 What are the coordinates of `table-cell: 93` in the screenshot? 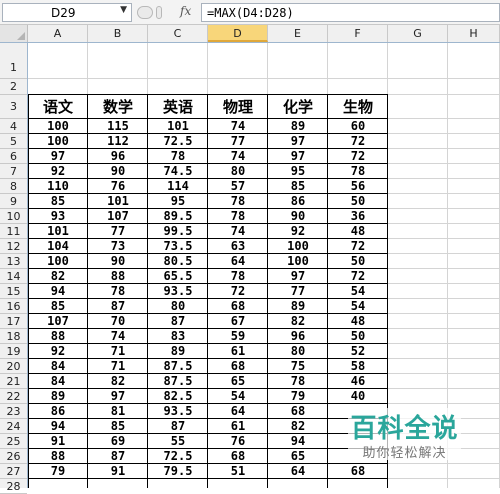 It's located at (58, 216).